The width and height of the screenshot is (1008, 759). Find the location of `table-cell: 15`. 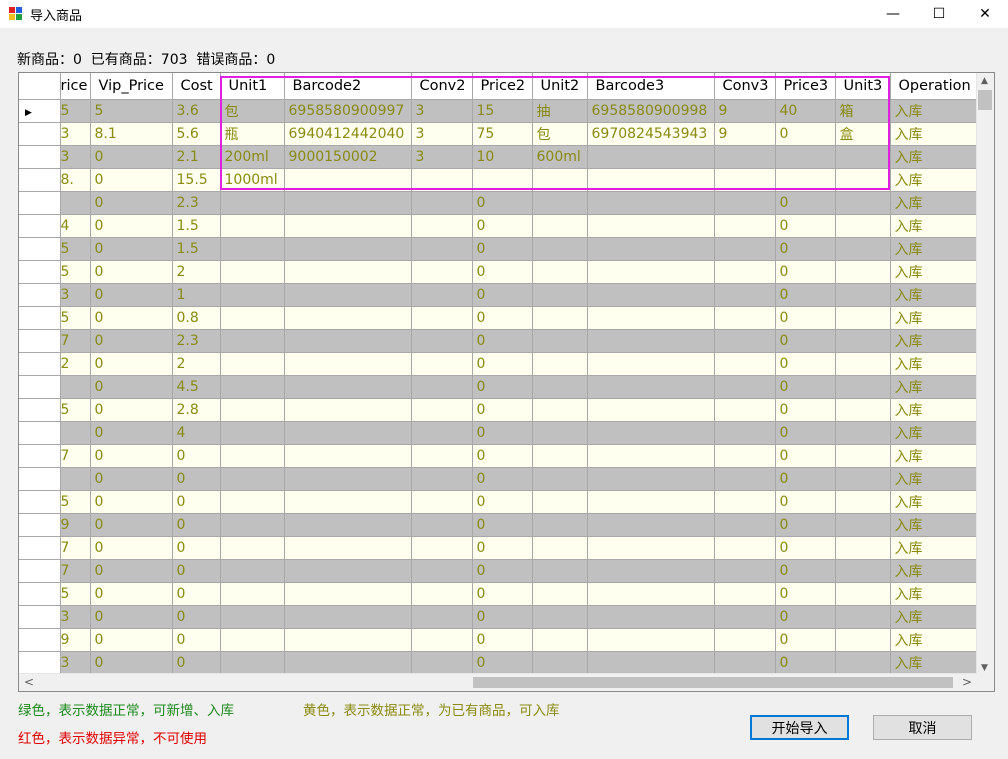

table-cell: 15 is located at coordinates (502, 111).